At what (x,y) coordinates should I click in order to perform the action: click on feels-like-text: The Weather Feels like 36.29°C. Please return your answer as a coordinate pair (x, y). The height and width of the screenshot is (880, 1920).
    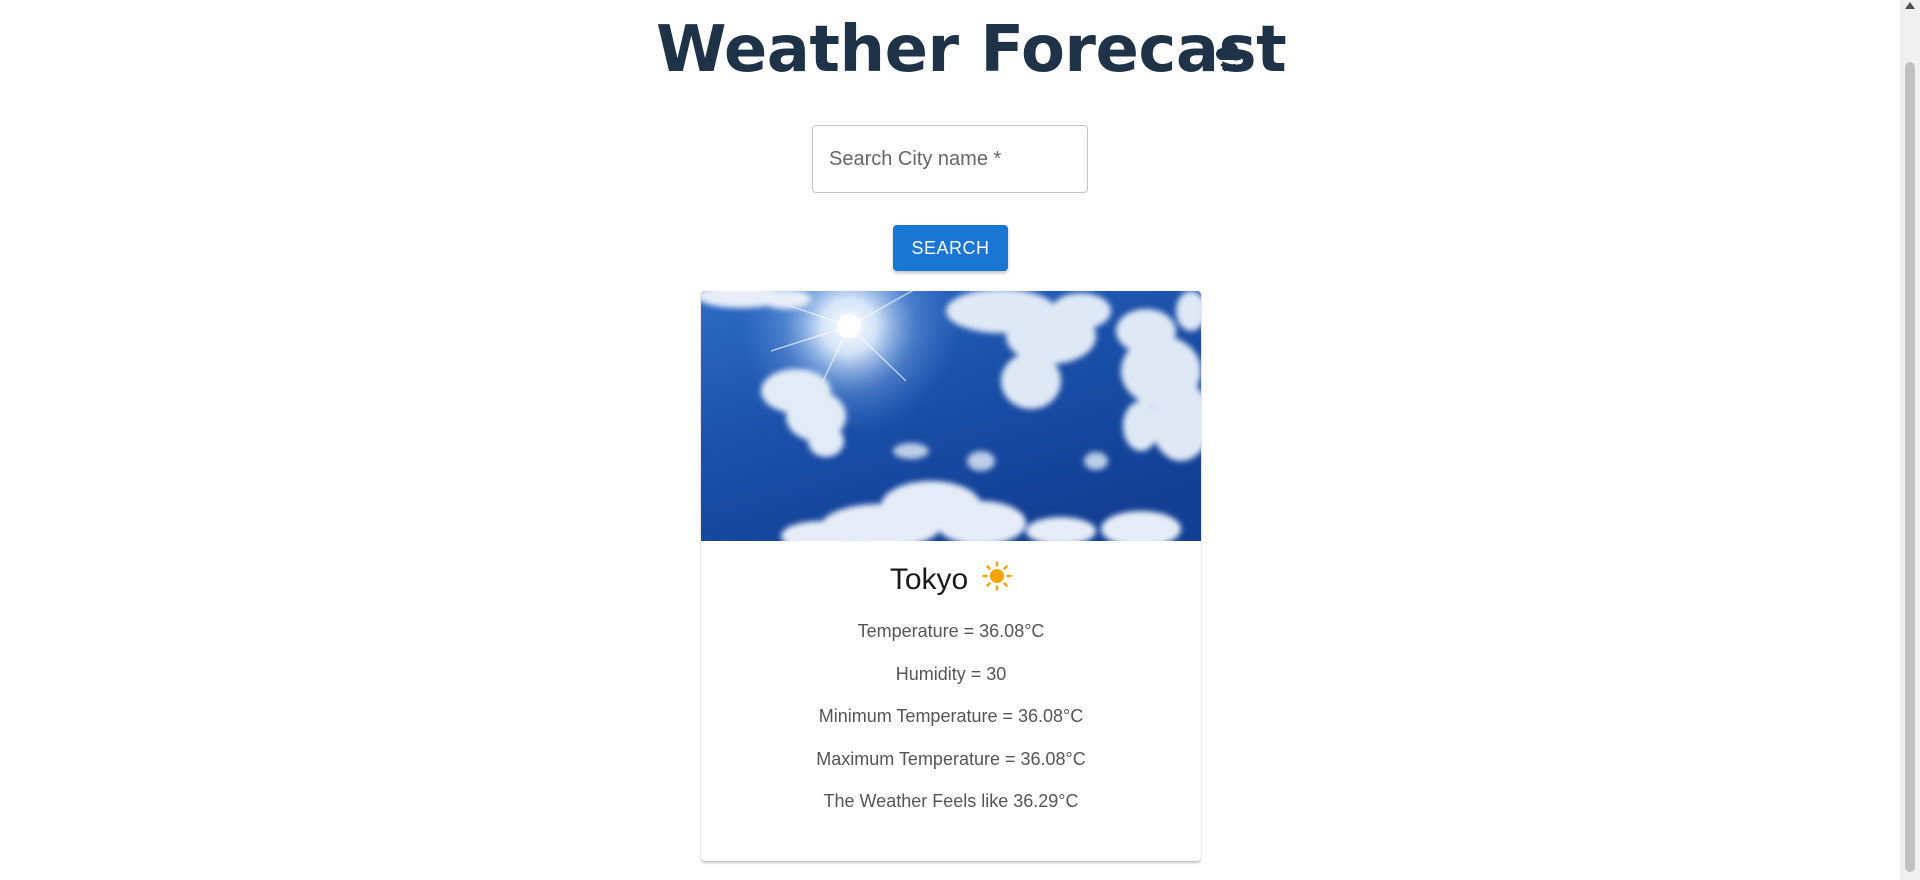
    Looking at the image, I should click on (951, 801).